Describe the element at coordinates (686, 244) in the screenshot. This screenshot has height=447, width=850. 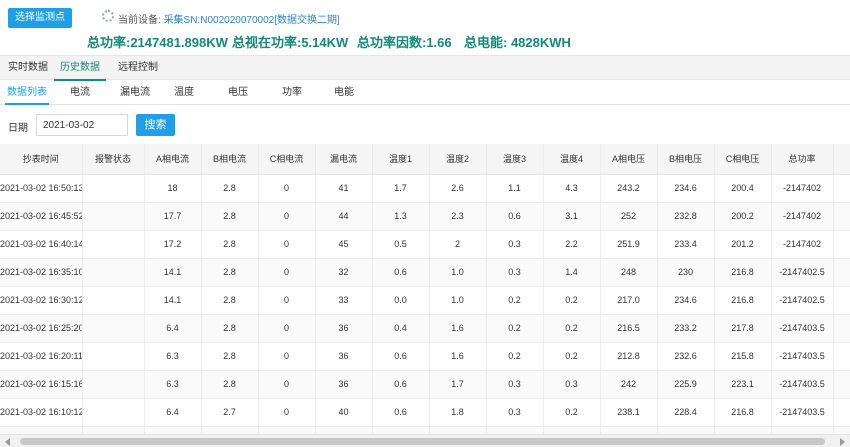
I see `table-cell: 233.4` at that location.